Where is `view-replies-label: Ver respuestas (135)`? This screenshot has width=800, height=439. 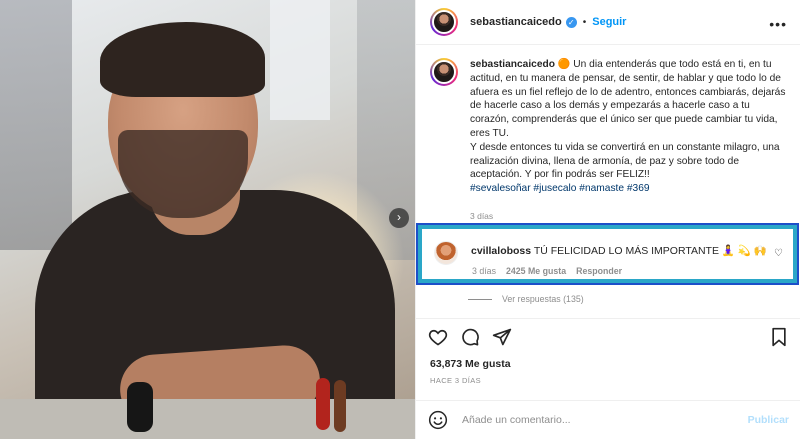
view-replies-label: Ver respuestas (135) is located at coordinates (543, 299).